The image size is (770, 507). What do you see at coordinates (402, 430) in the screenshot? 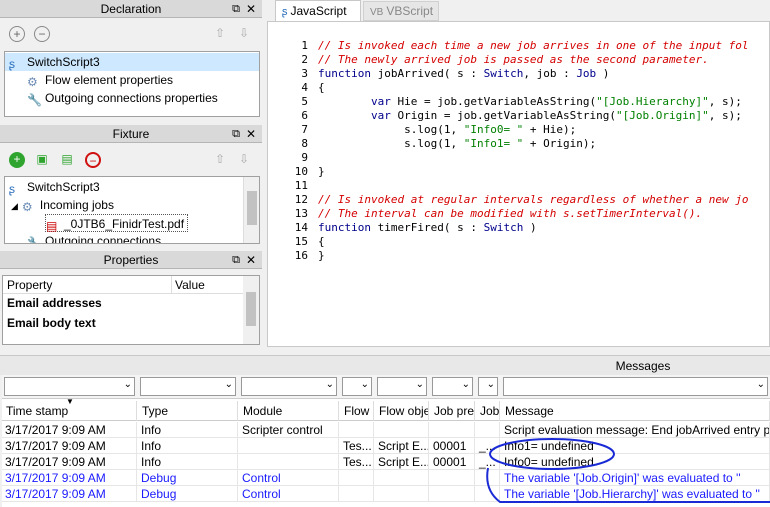
I see `message-cell-flowobj` at bounding box center [402, 430].